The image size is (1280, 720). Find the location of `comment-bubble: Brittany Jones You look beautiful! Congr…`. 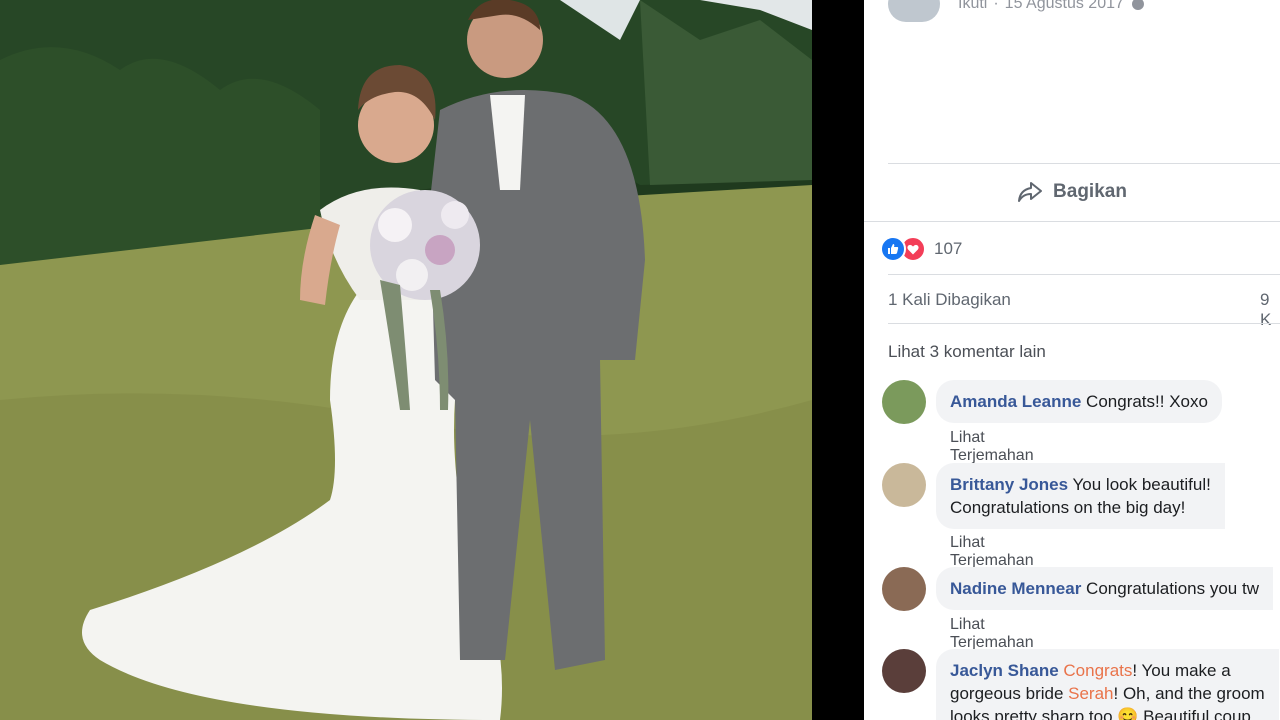

comment-bubble: Brittany Jones You look beautiful! Congr… is located at coordinates (1080, 496).